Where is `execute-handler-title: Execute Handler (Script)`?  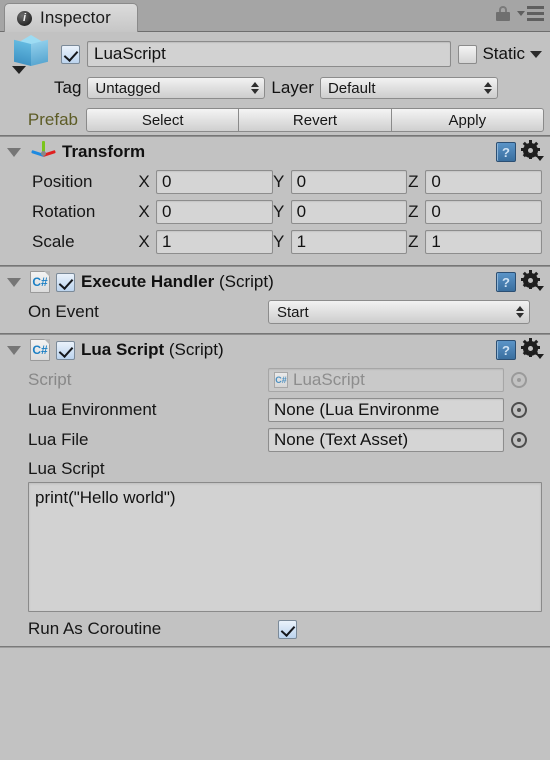 execute-handler-title: Execute Handler (Script) is located at coordinates (285, 282).